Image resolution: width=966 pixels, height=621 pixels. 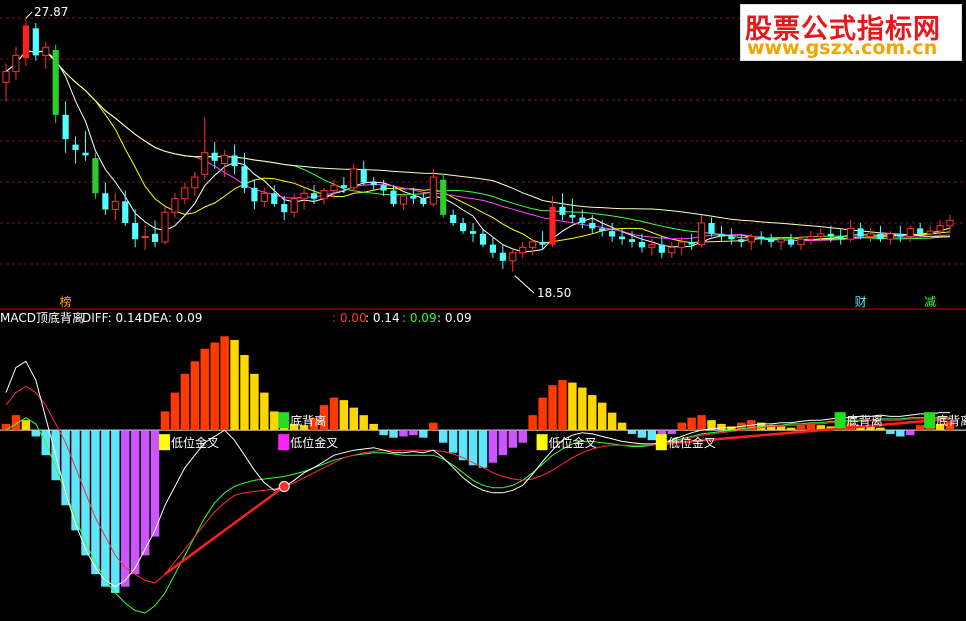 I want to click on low-price-pointer, so click(x=524, y=284).